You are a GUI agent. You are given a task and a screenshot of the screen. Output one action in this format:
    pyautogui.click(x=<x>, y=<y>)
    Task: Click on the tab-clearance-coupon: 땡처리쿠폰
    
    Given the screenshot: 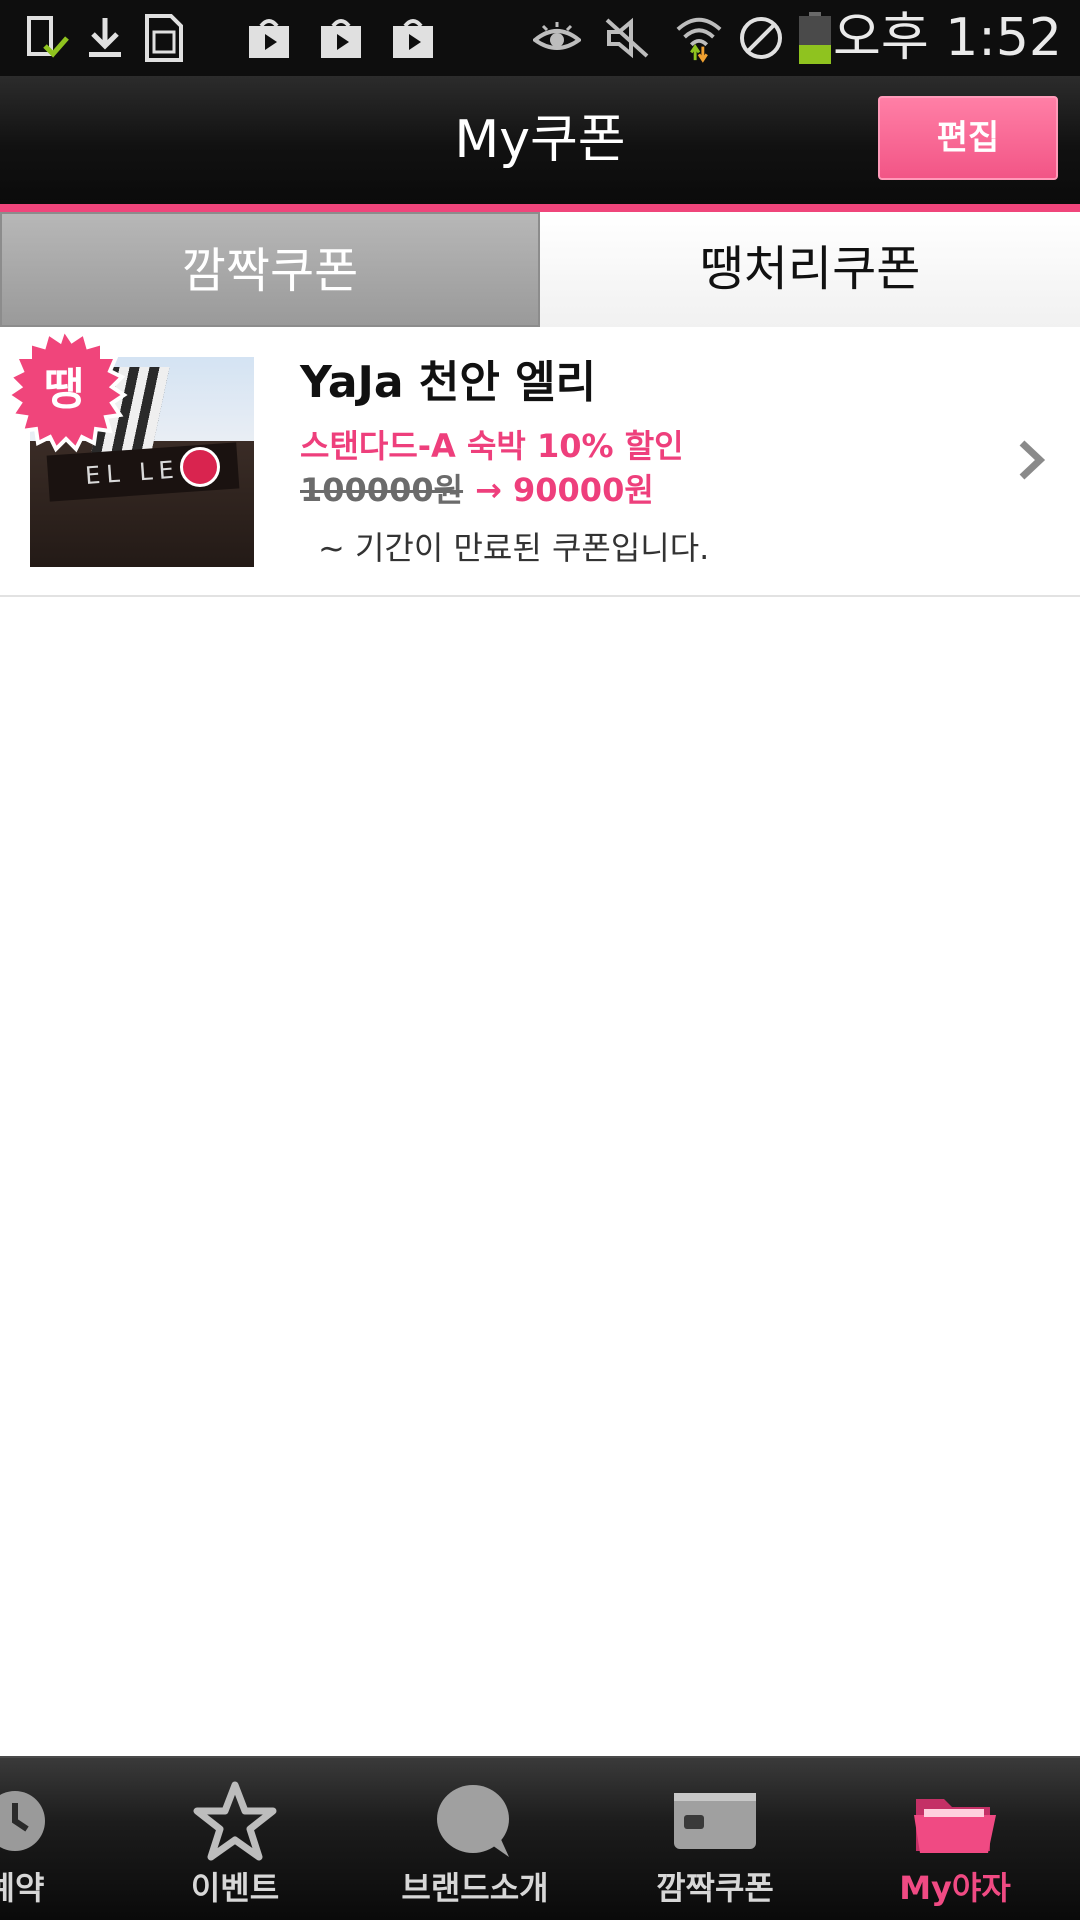 What is the action you would take?
    pyautogui.click(x=810, y=269)
    